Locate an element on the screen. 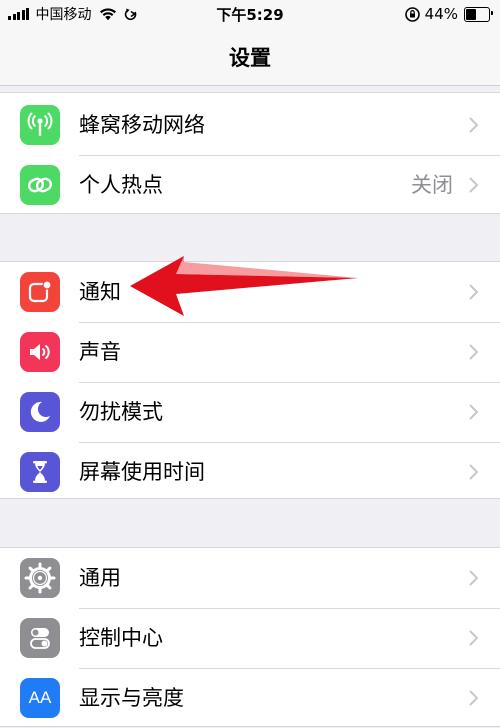  settings-row-label: 显示与亮度 is located at coordinates (131, 698).